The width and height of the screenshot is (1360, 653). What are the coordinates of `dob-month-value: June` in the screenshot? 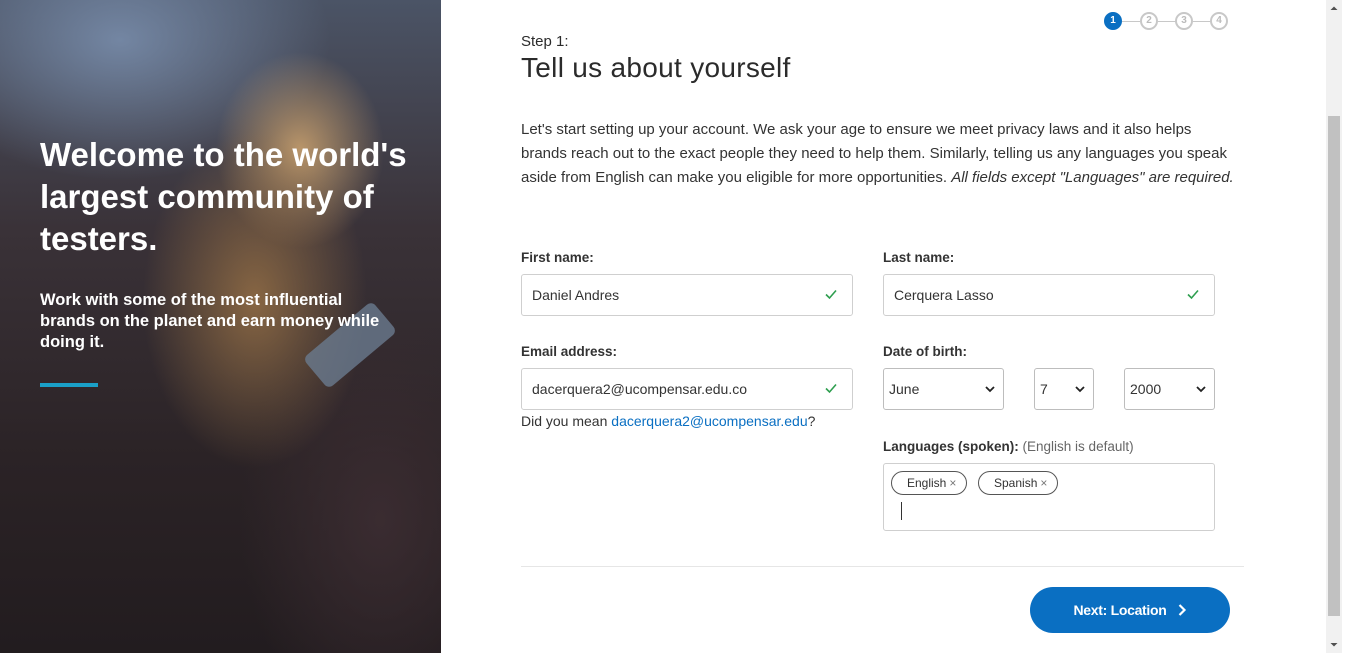 It's located at (904, 389).